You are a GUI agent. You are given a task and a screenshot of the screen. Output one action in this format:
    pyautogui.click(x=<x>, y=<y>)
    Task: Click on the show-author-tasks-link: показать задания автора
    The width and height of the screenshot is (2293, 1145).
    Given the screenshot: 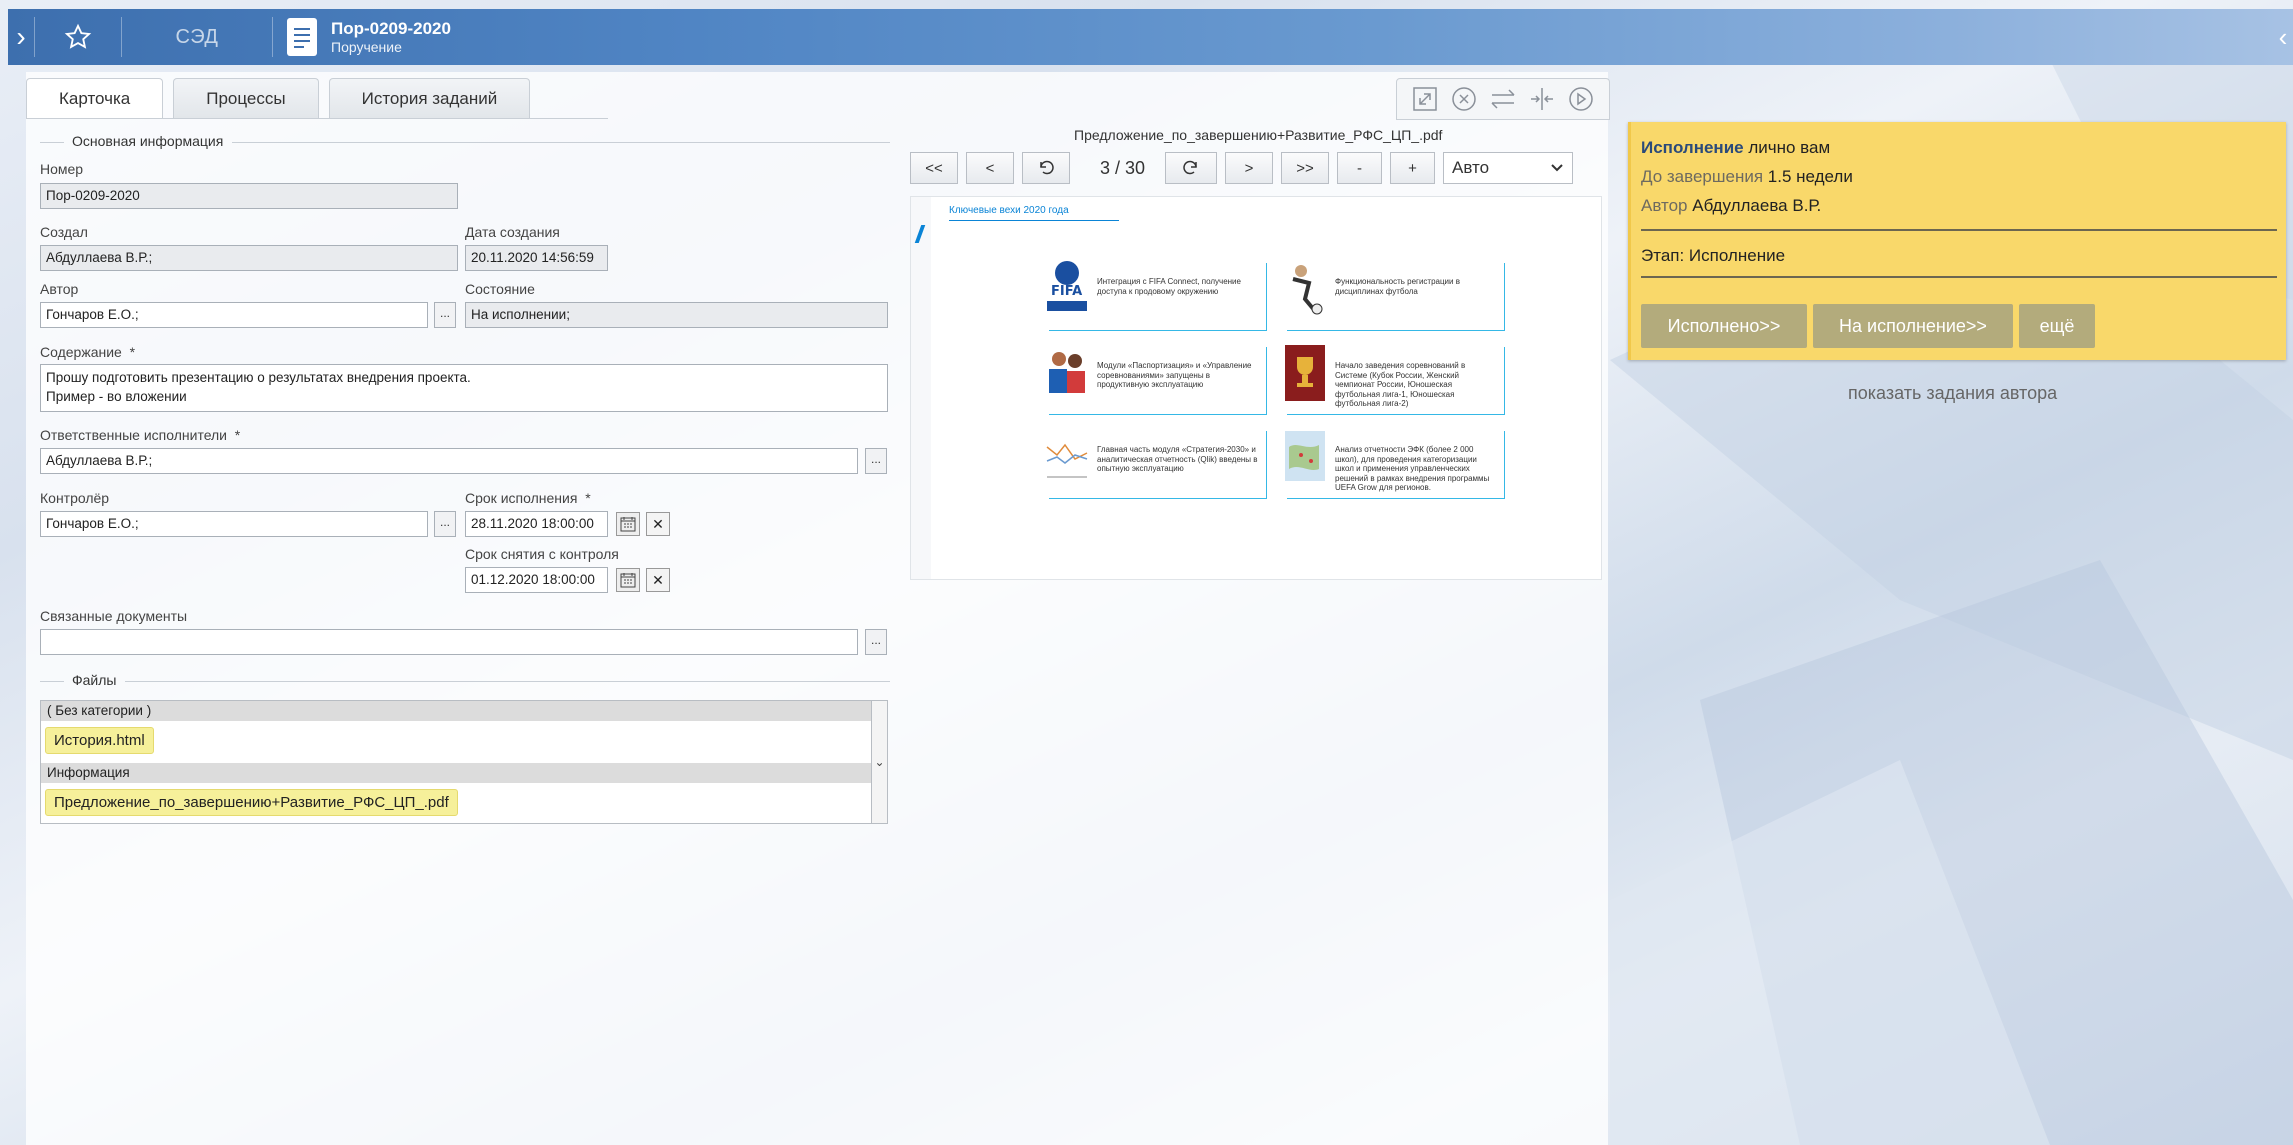 What is the action you would take?
    pyautogui.click(x=1952, y=393)
    